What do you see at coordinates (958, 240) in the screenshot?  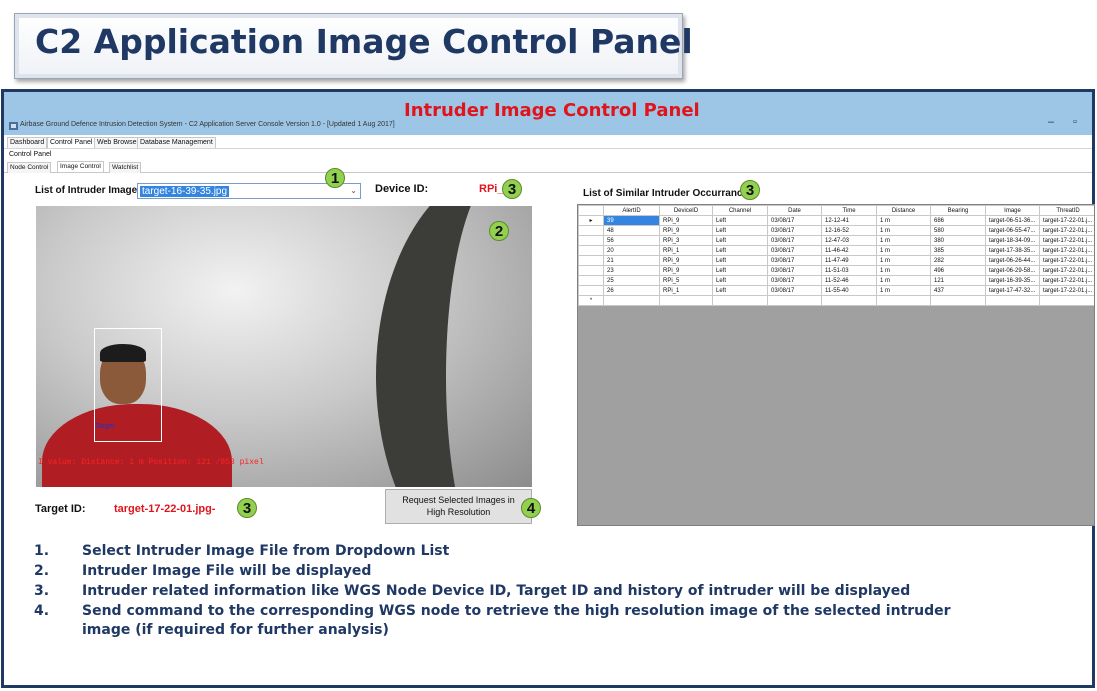 I see `table-cell: 380` at bounding box center [958, 240].